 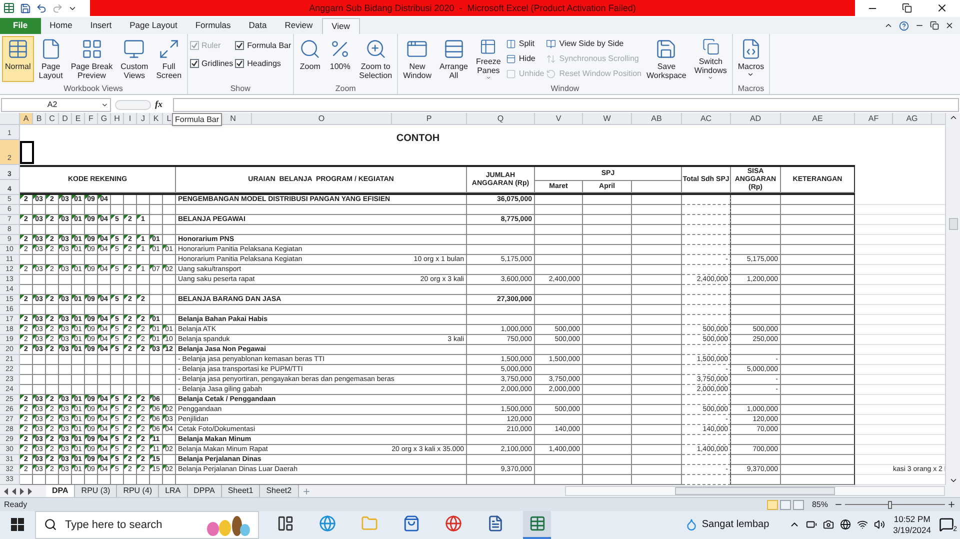 I want to click on sheet-tab: LRA, so click(x=173, y=491).